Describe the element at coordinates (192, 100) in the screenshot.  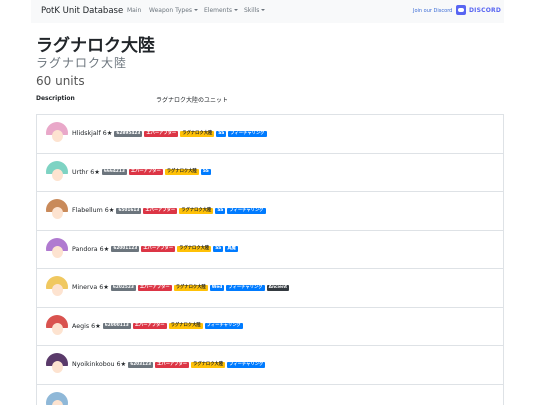
I see `description-value: ラグナロク大陸のユニット` at that location.